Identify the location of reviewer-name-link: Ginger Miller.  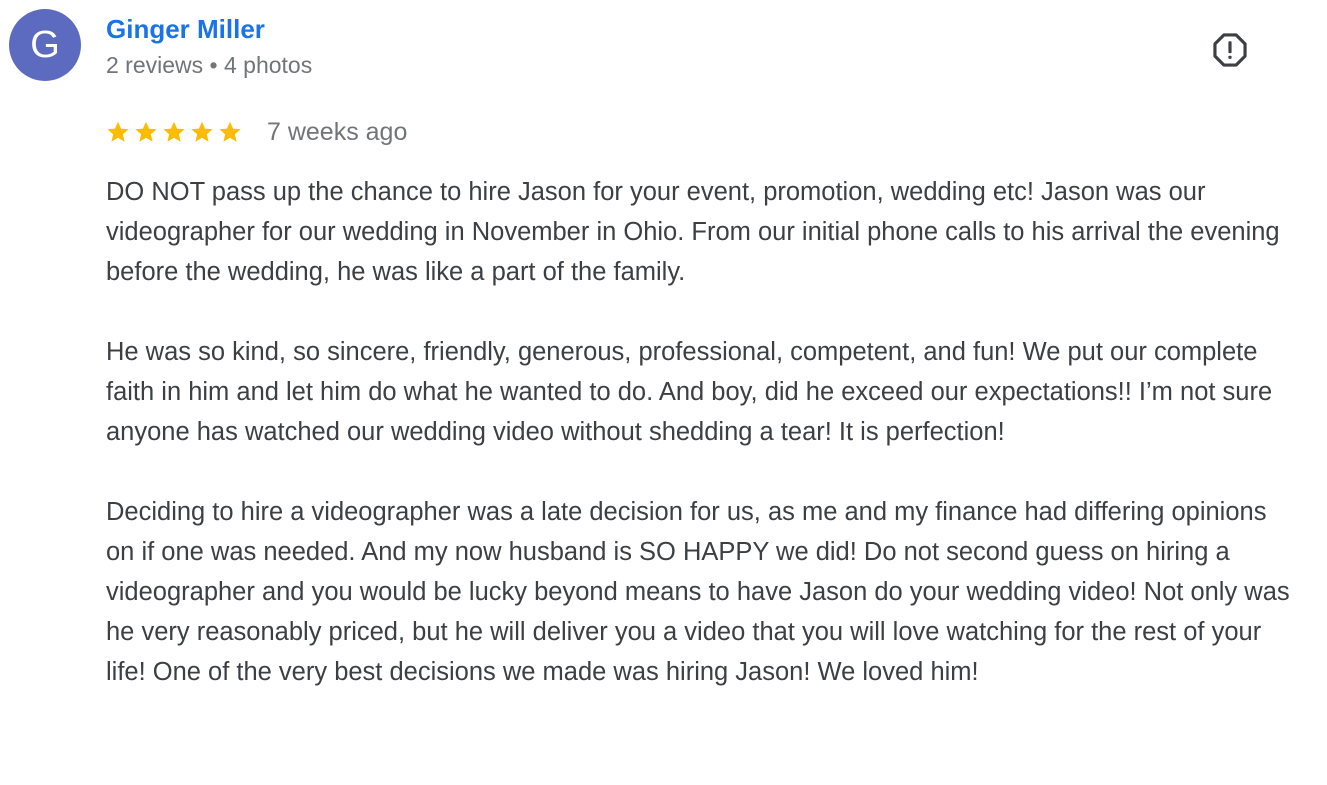
(185, 29).